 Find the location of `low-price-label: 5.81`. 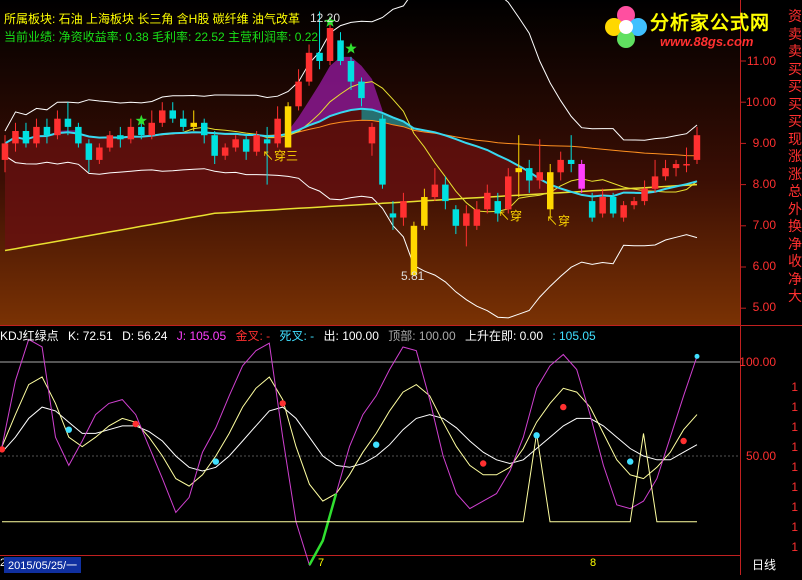

low-price-label: 5.81 is located at coordinates (413, 276).